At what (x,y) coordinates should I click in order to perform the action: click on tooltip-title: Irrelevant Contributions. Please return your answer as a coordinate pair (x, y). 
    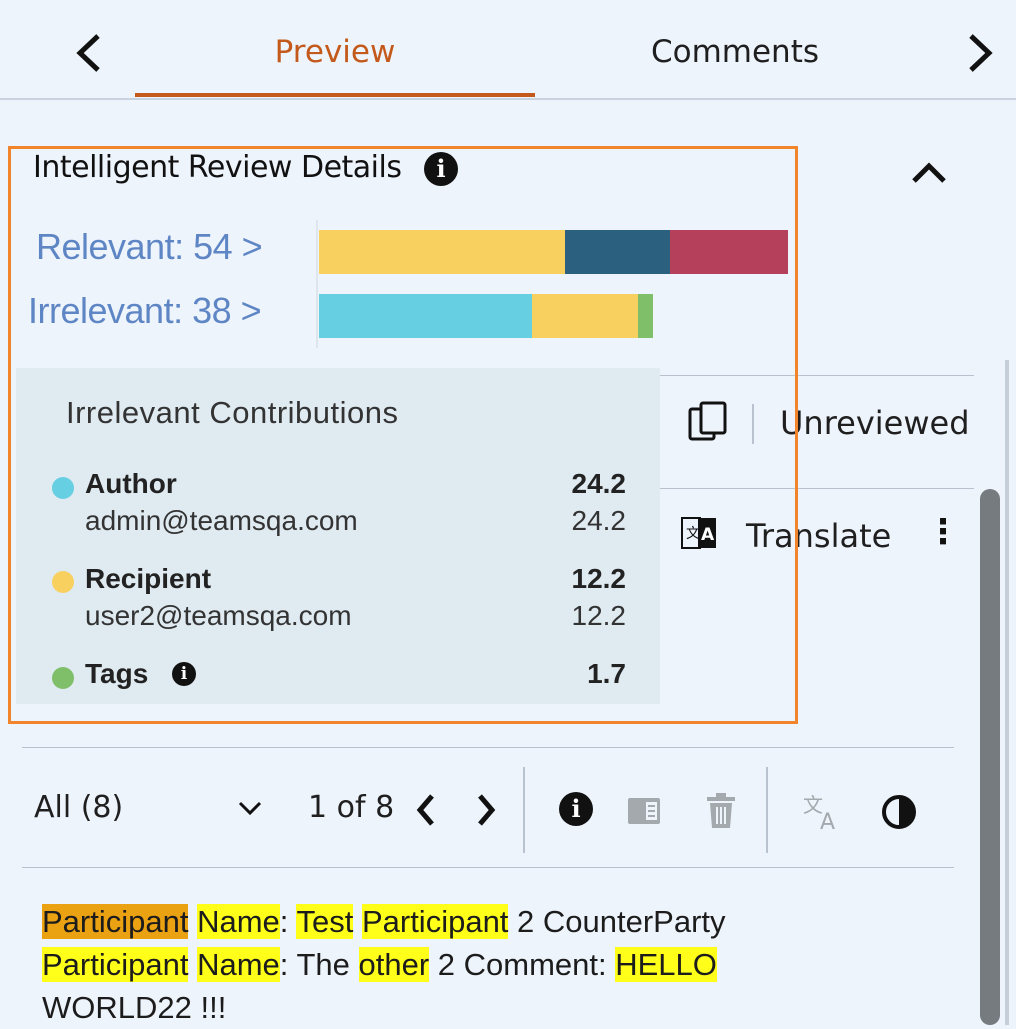
    Looking at the image, I should click on (232, 412).